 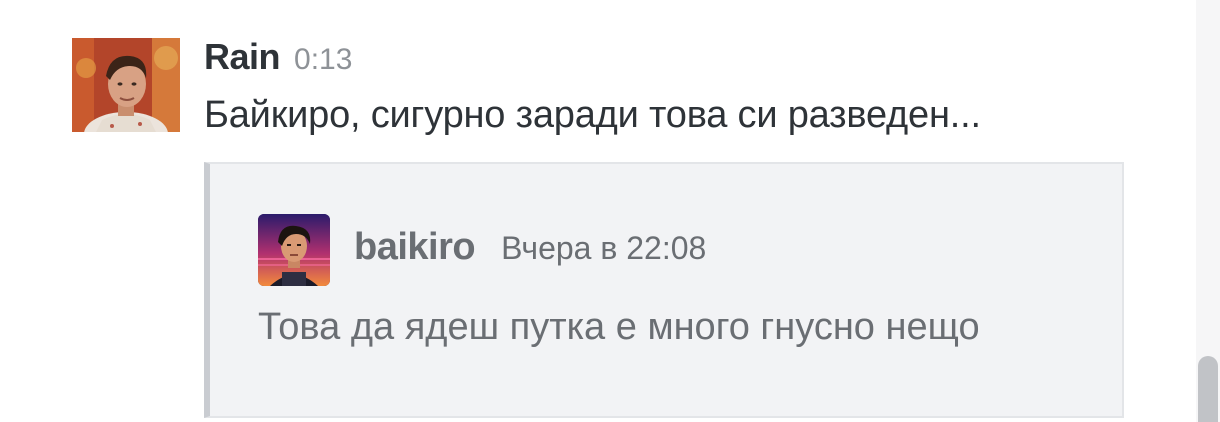 I want to click on quoted-message-timestamp: Вчера в 22:08, so click(x=604, y=248).